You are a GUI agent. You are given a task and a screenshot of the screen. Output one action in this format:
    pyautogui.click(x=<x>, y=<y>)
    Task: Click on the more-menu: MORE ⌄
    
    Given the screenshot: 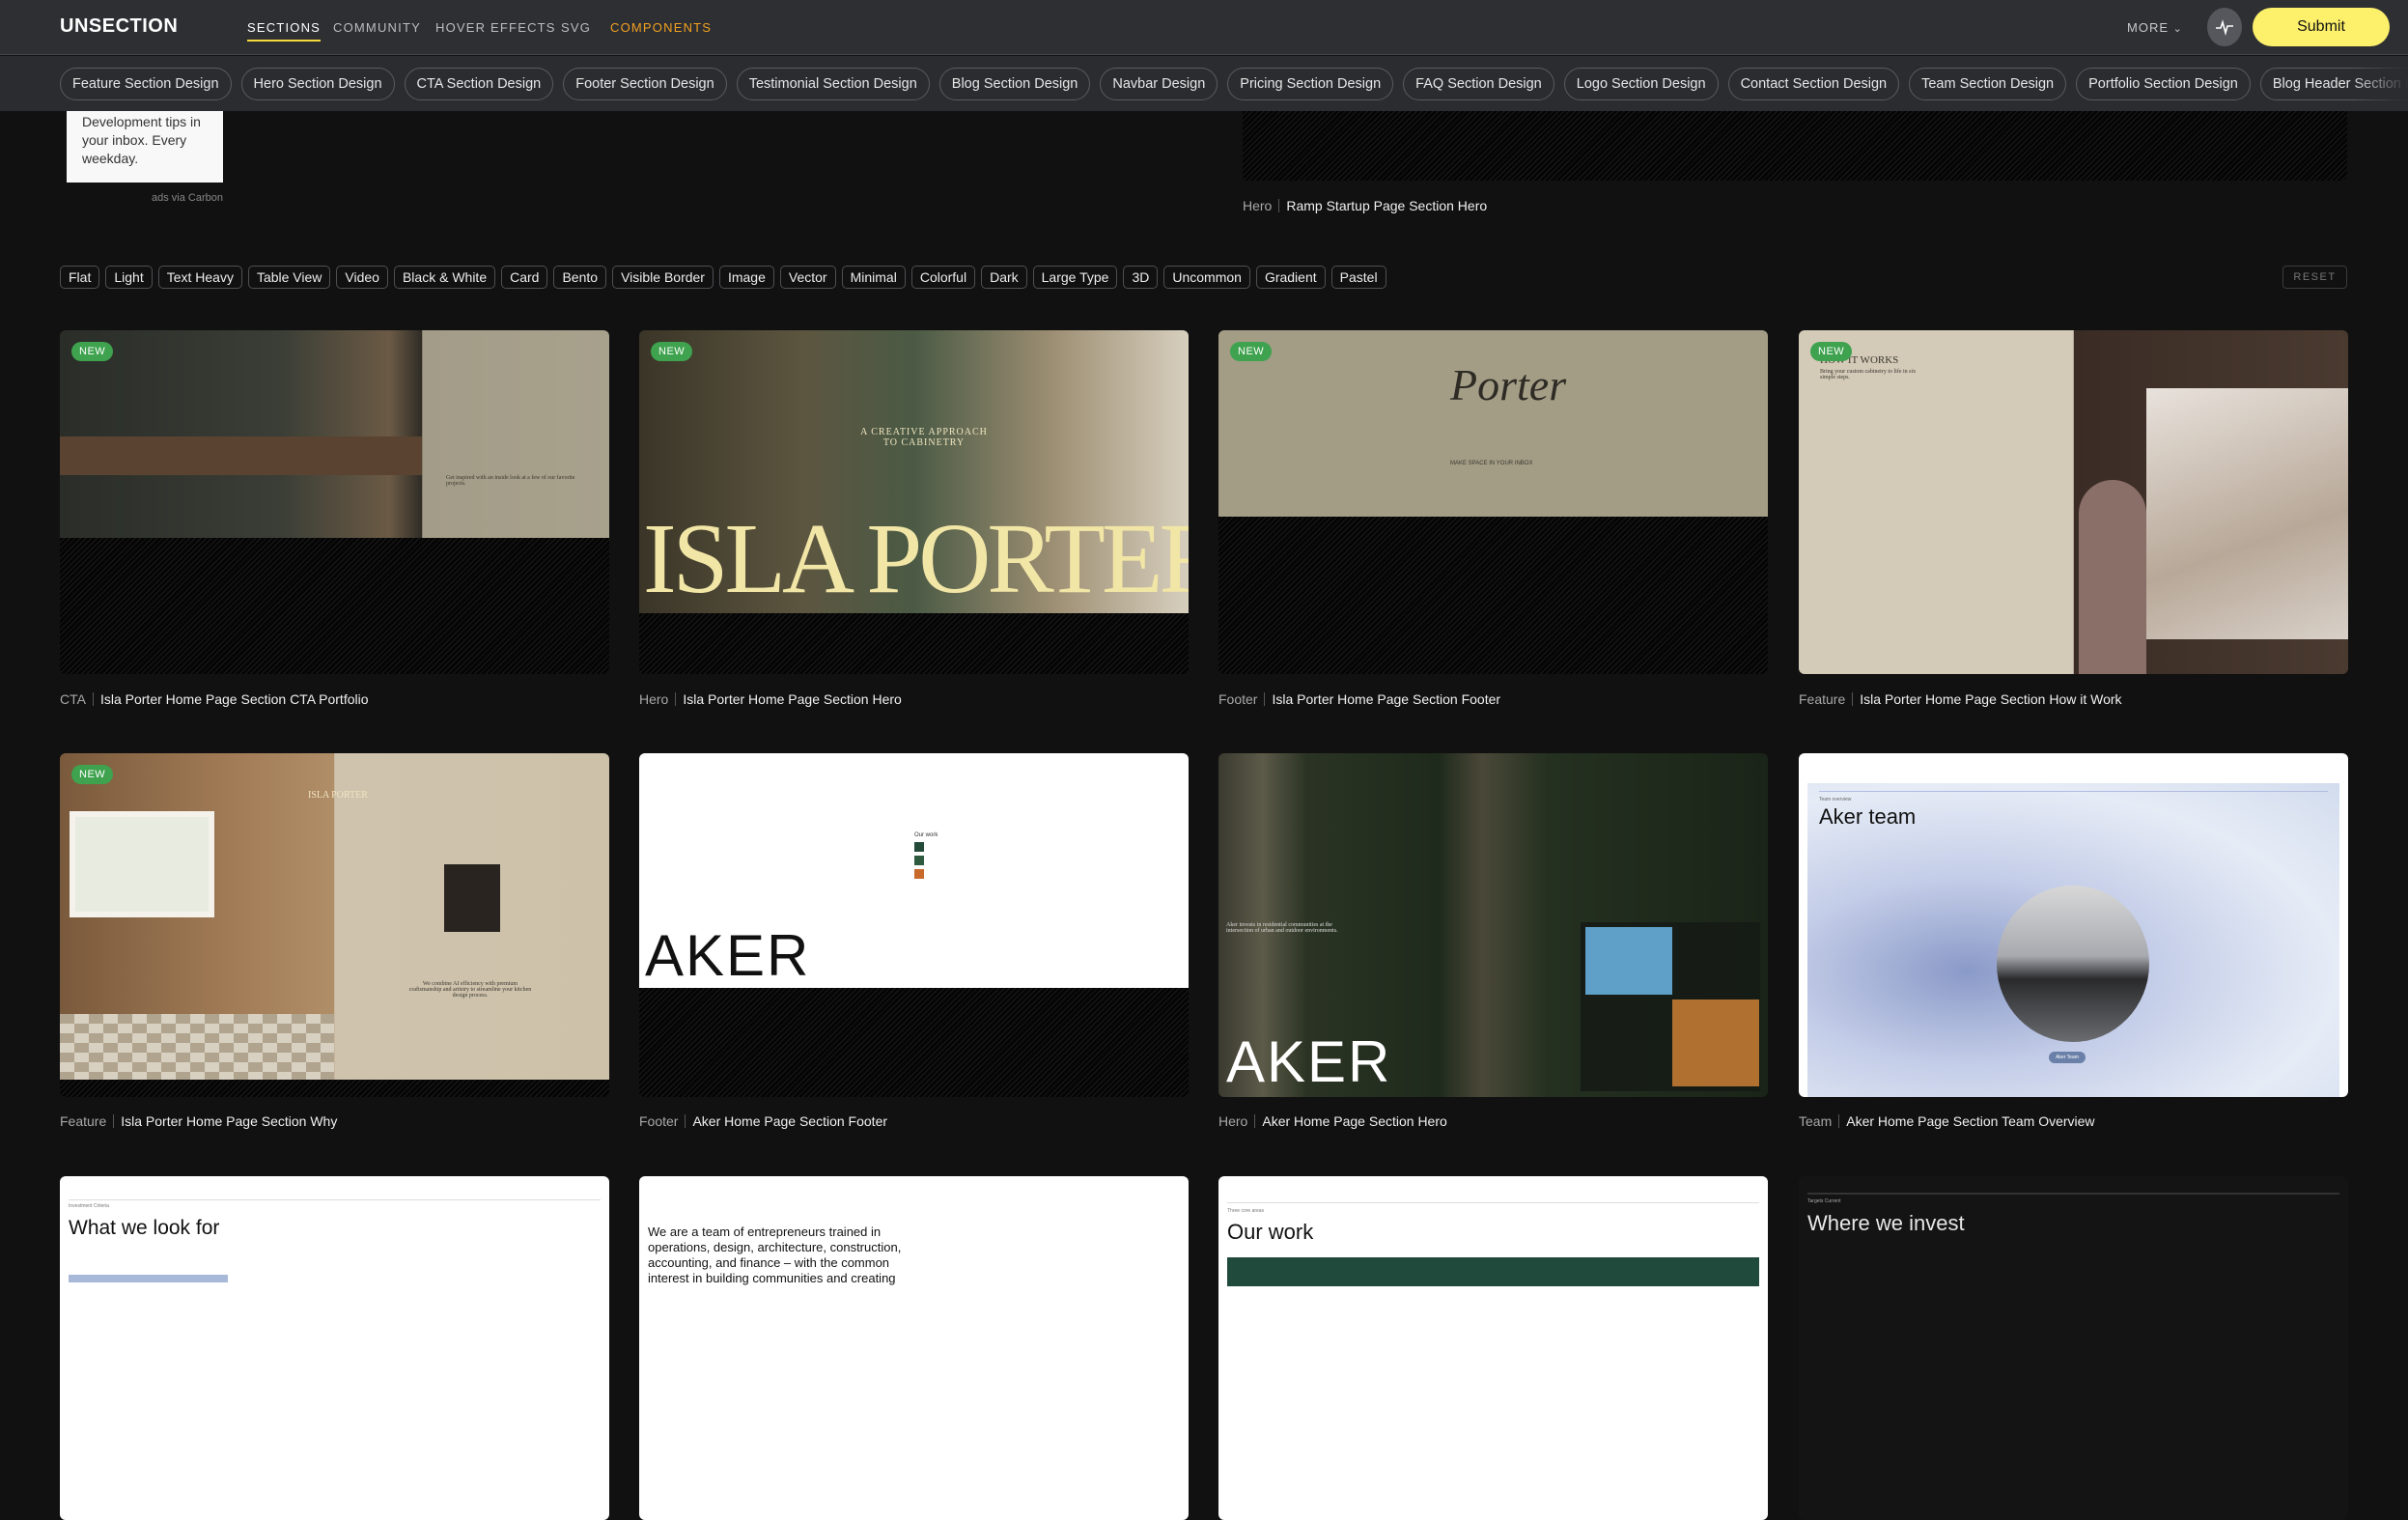 What is the action you would take?
    pyautogui.click(x=2155, y=27)
    